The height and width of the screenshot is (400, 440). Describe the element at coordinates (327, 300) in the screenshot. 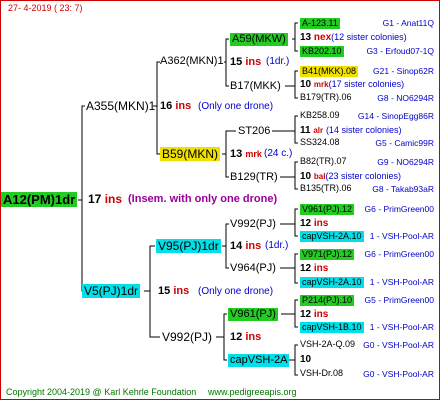

I see `g4-node: P214(PJ).10` at that location.